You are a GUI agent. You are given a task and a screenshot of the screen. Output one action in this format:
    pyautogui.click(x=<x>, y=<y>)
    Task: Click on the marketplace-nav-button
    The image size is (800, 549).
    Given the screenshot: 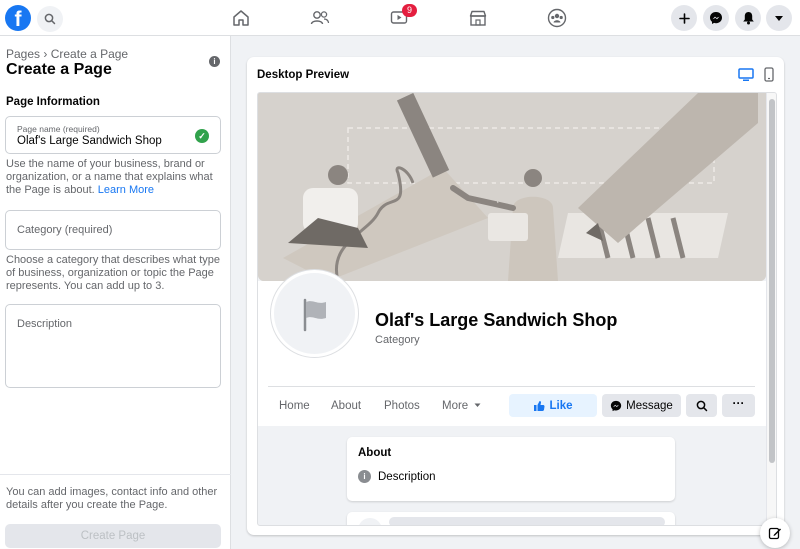 What is the action you would take?
    pyautogui.click(x=478, y=18)
    